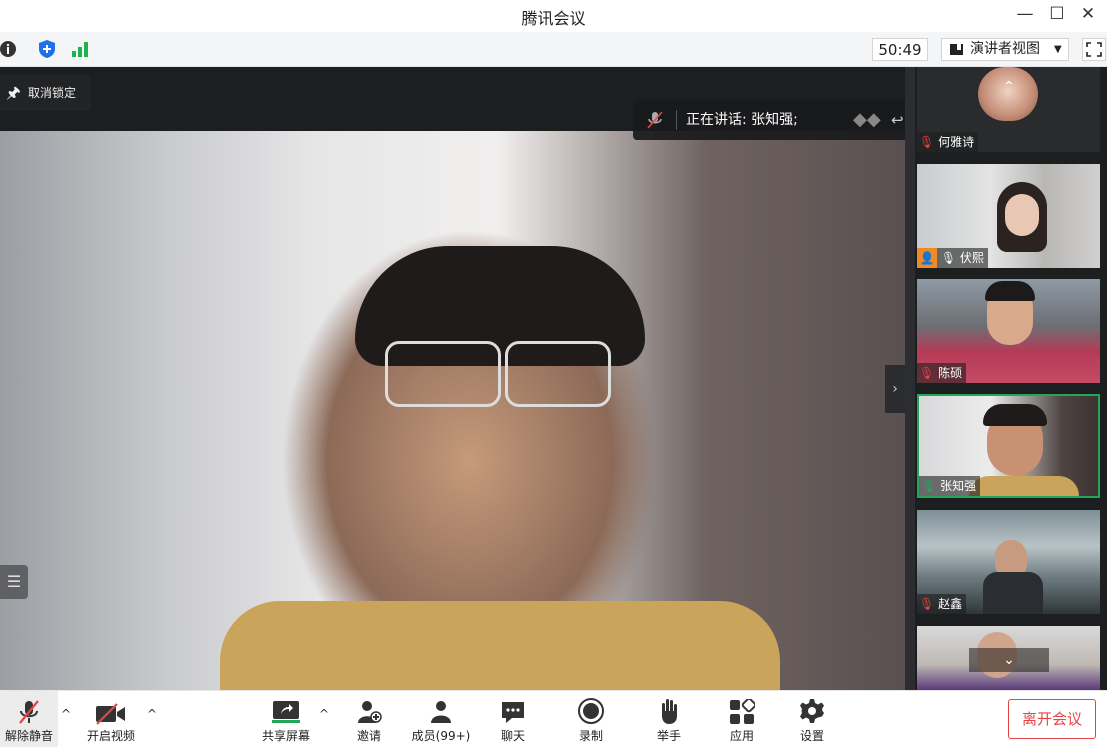 This screenshot has width=1107, height=747. Describe the element at coordinates (370, 712) in the screenshot. I see `invite-user-icon` at that location.